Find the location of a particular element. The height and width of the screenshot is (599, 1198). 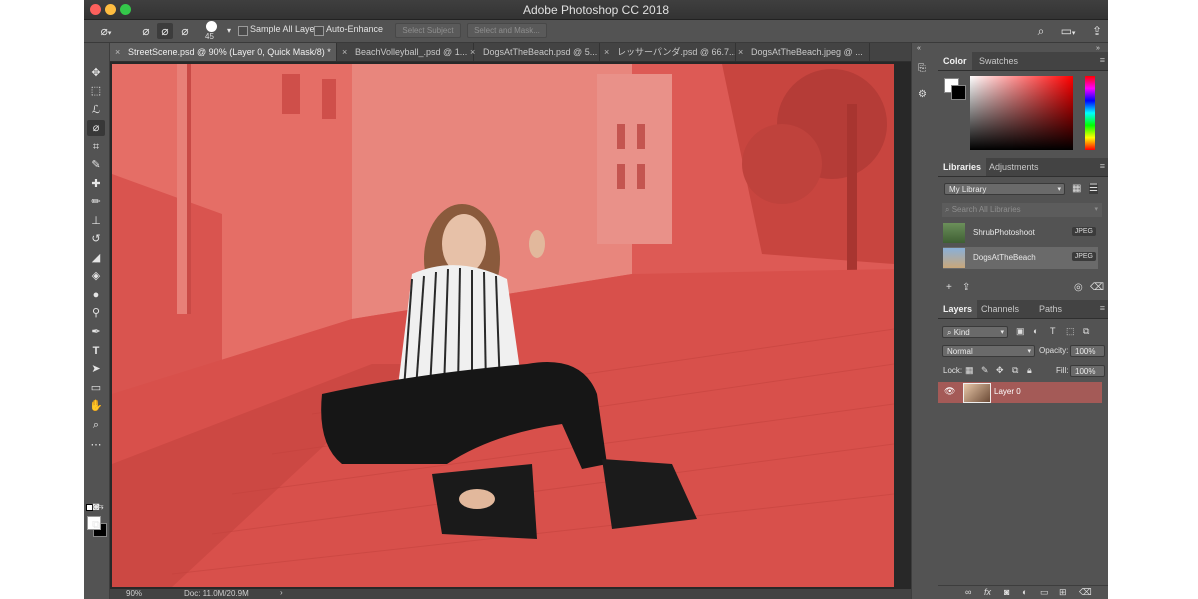

layer-name: Layer 0 is located at coordinates (1007, 391).